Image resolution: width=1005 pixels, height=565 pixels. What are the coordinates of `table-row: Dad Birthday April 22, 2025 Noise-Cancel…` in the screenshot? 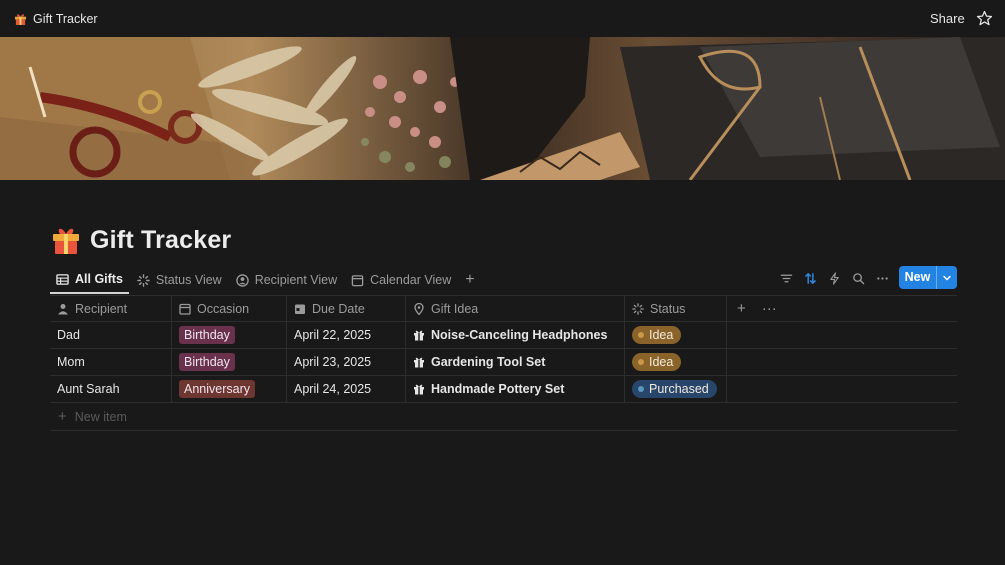 It's located at (503, 335).